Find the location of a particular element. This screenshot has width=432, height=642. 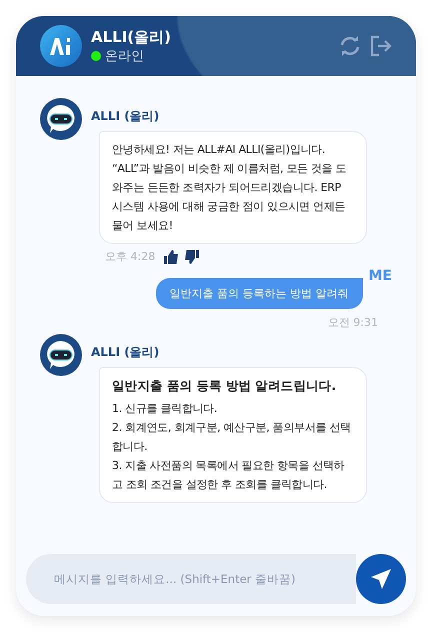

step-text: 3. 지출 사전품의 목록에서 필요한 항목을 선택하고 조회 조건을 설정한 후 조회를 클릭합니다. is located at coordinates (229, 475).